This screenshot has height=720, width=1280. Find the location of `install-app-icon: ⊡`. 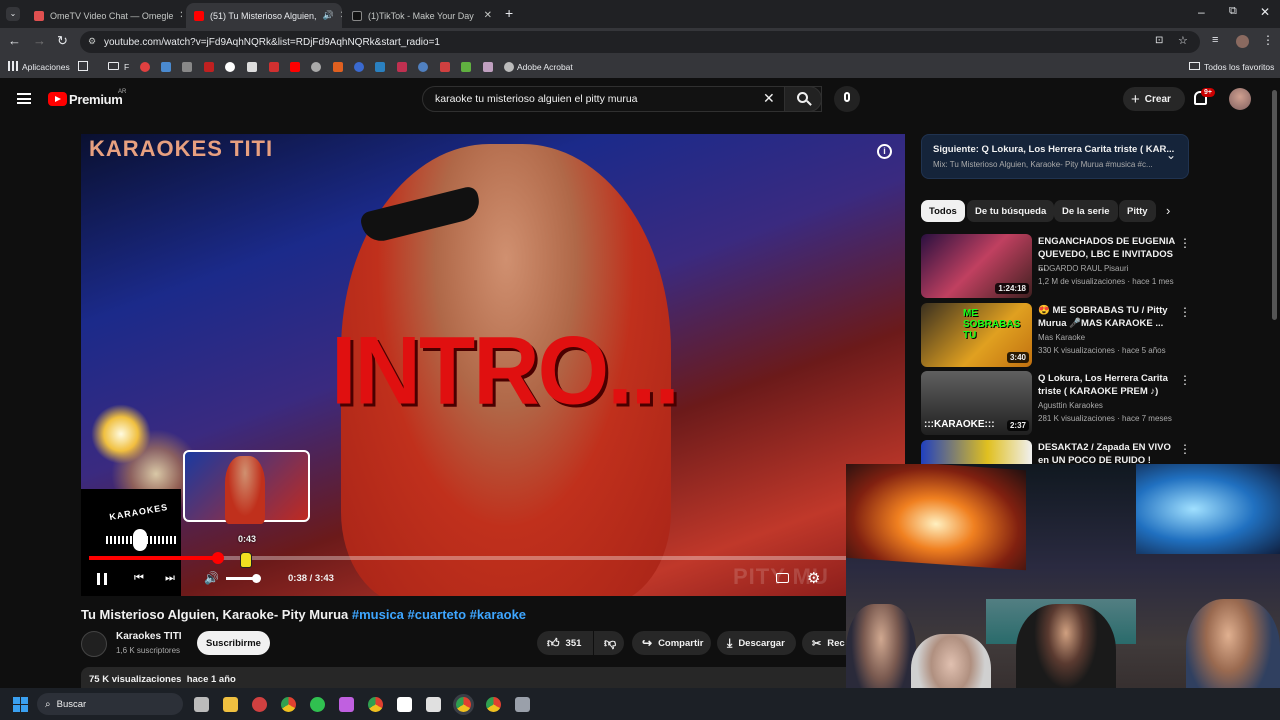

install-app-icon: ⊡ is located at coordinates (1159, 40).